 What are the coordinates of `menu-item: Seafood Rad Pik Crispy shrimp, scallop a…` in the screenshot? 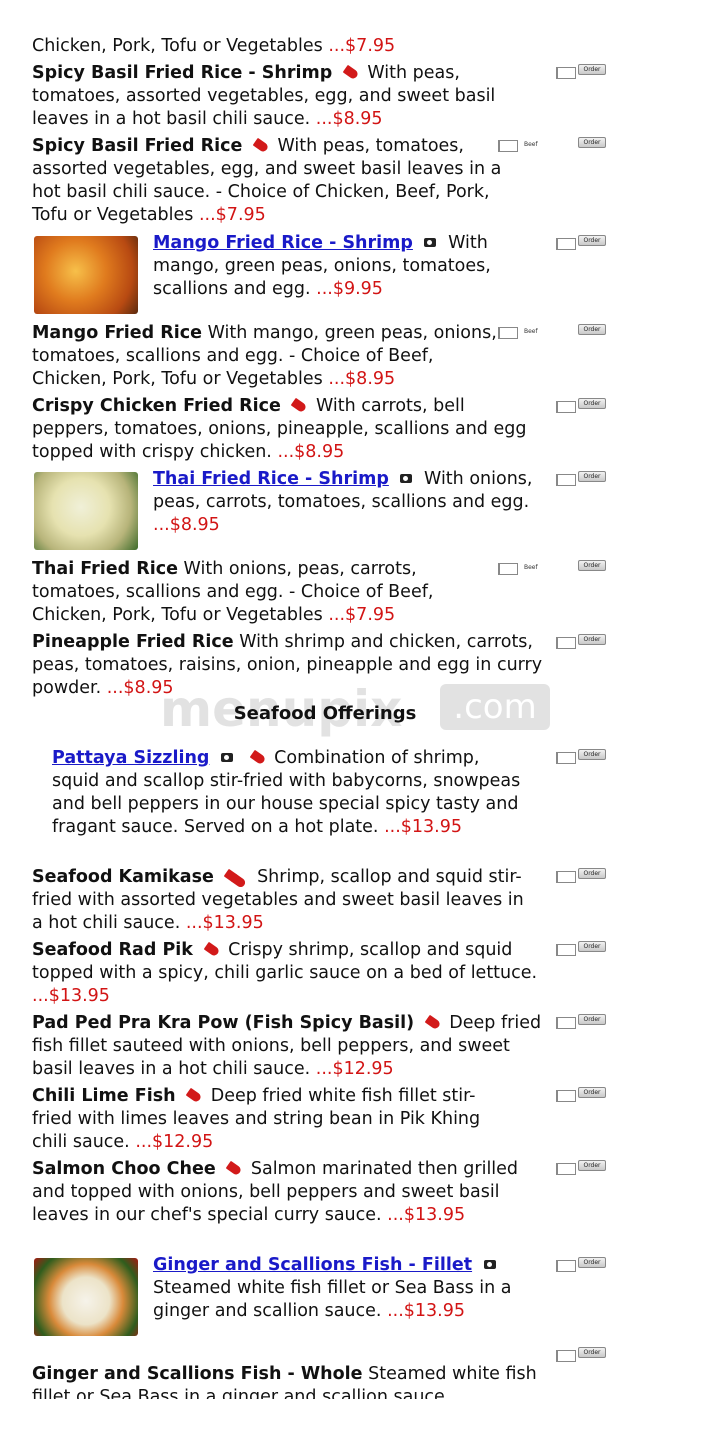 It's located at (287, 973).